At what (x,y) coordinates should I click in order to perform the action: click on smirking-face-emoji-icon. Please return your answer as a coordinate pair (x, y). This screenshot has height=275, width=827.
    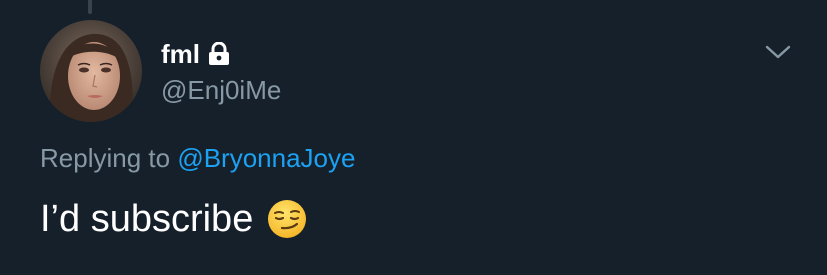
    Looking at the image, I should click on (287, 219).